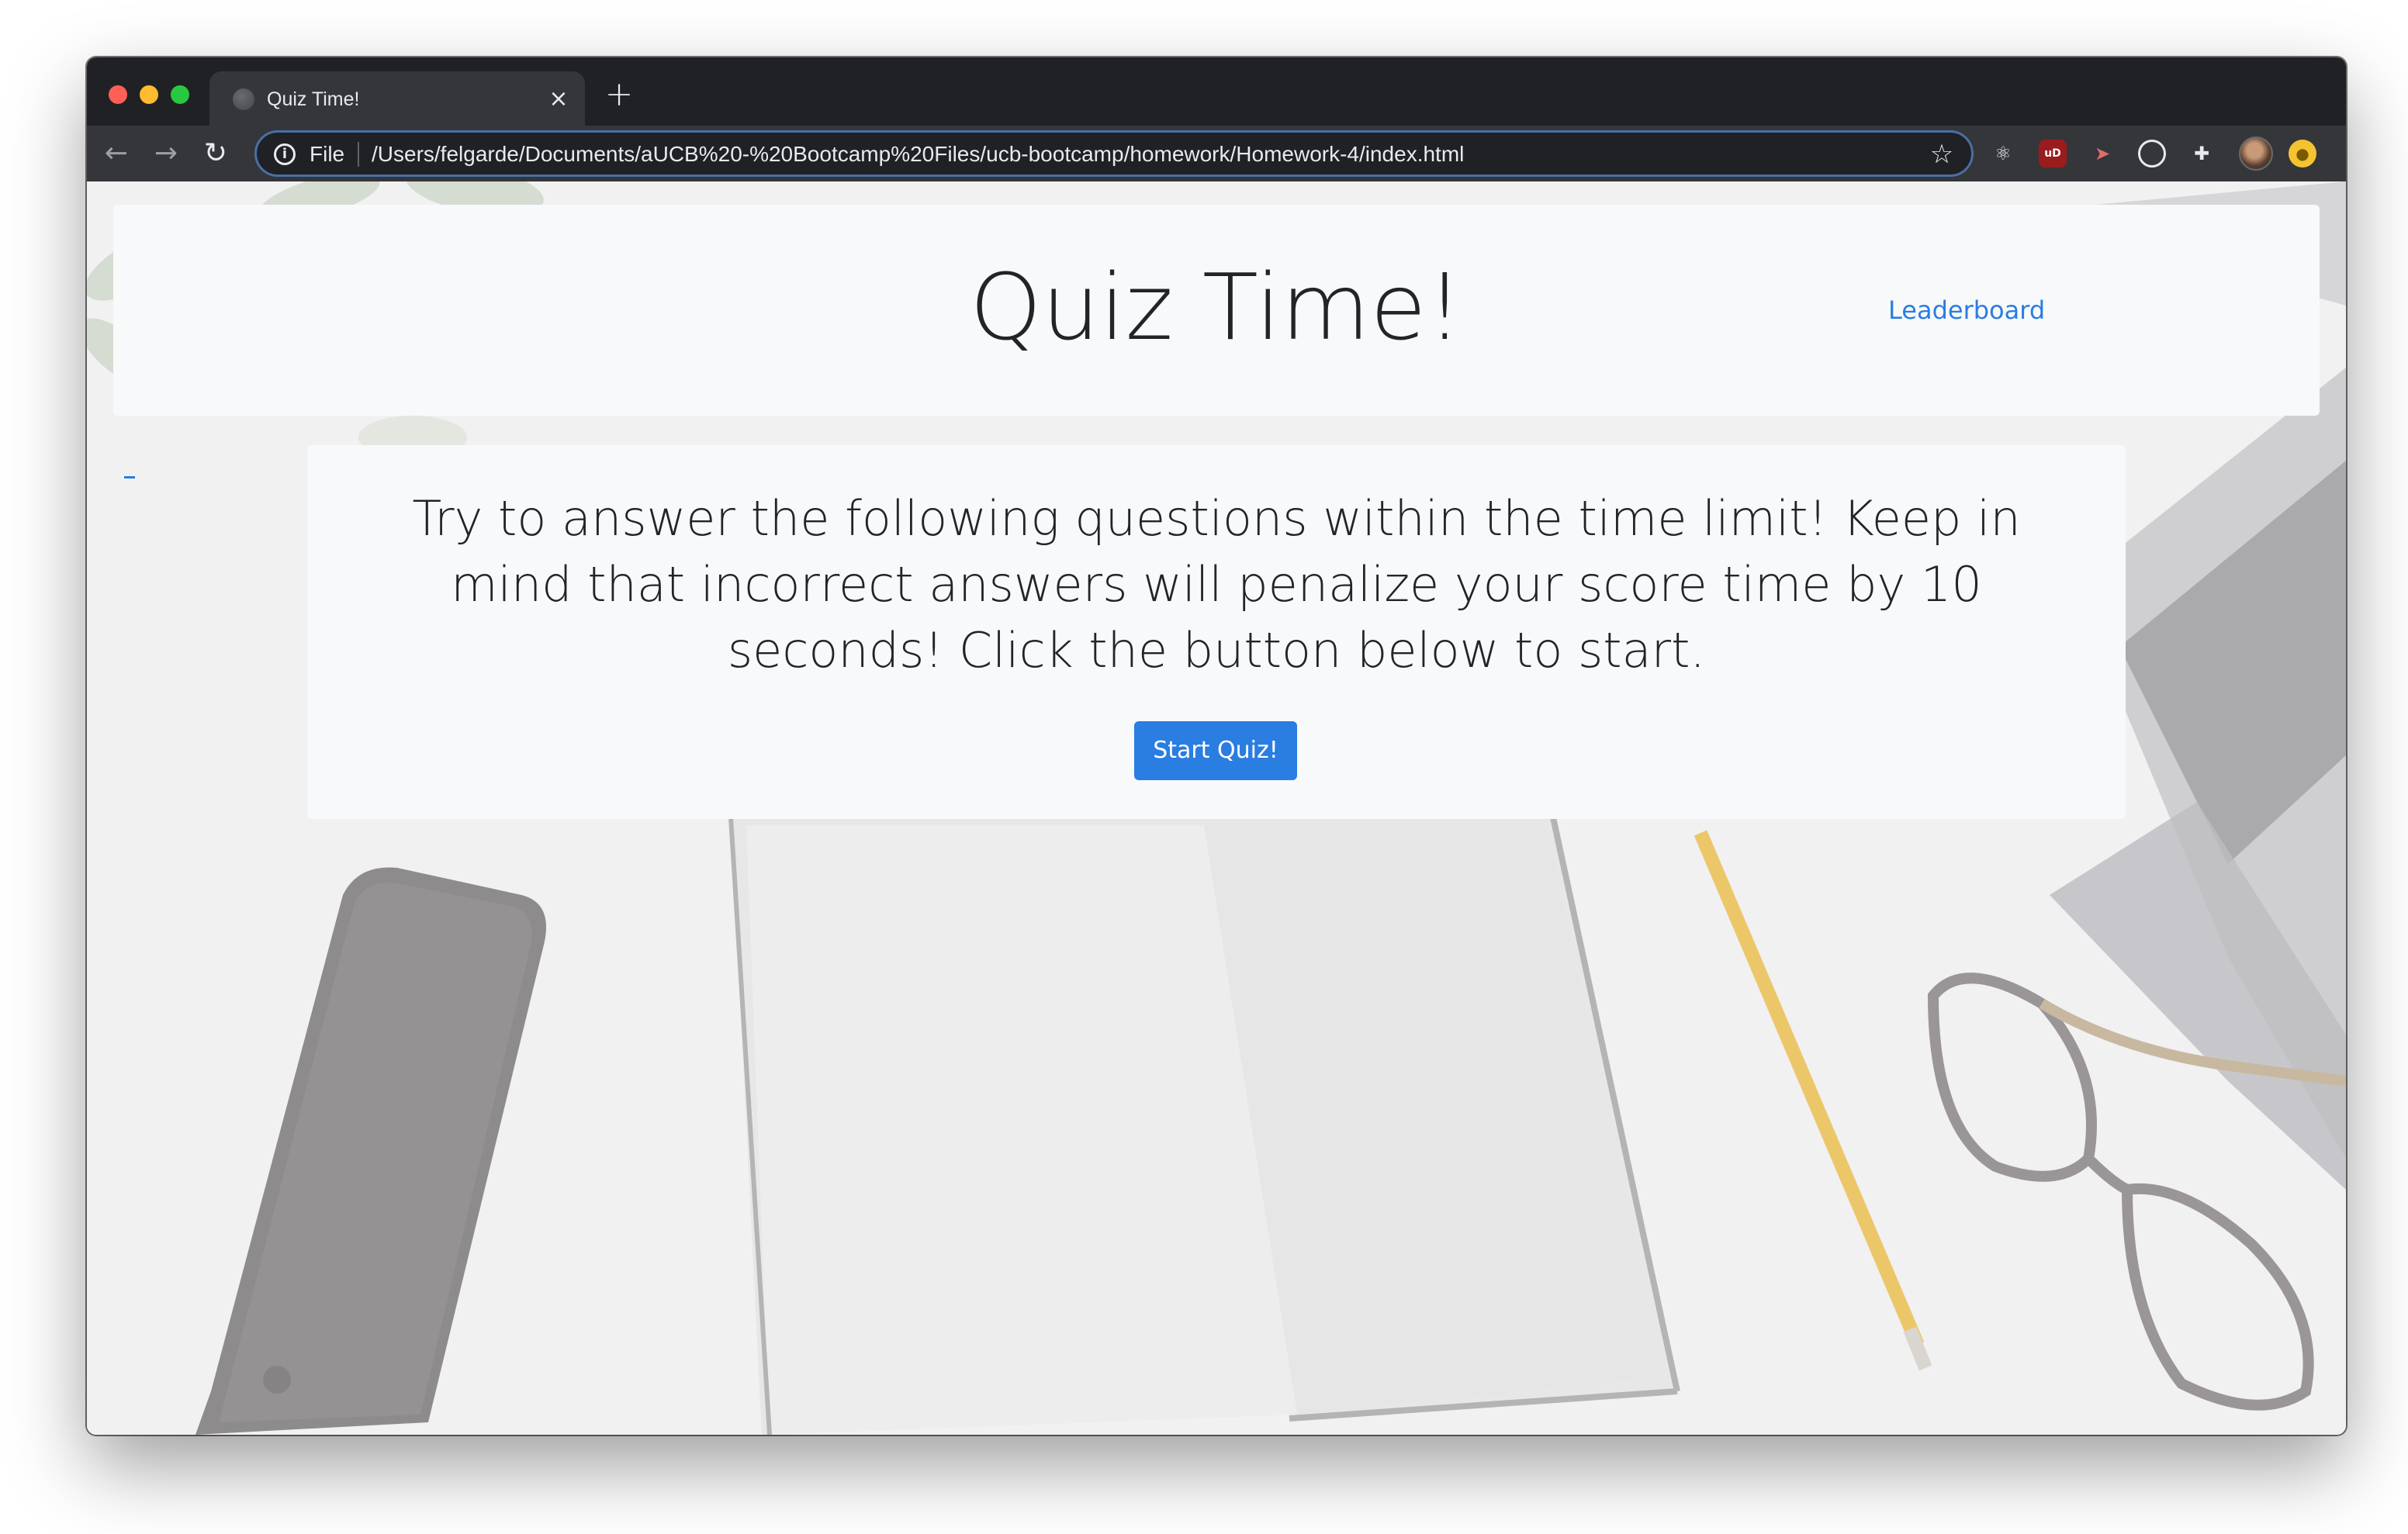 The width and height of the screenshot is (2408, 1534). I want to click on coin-extension-icon: ●, so click(2302, 154).